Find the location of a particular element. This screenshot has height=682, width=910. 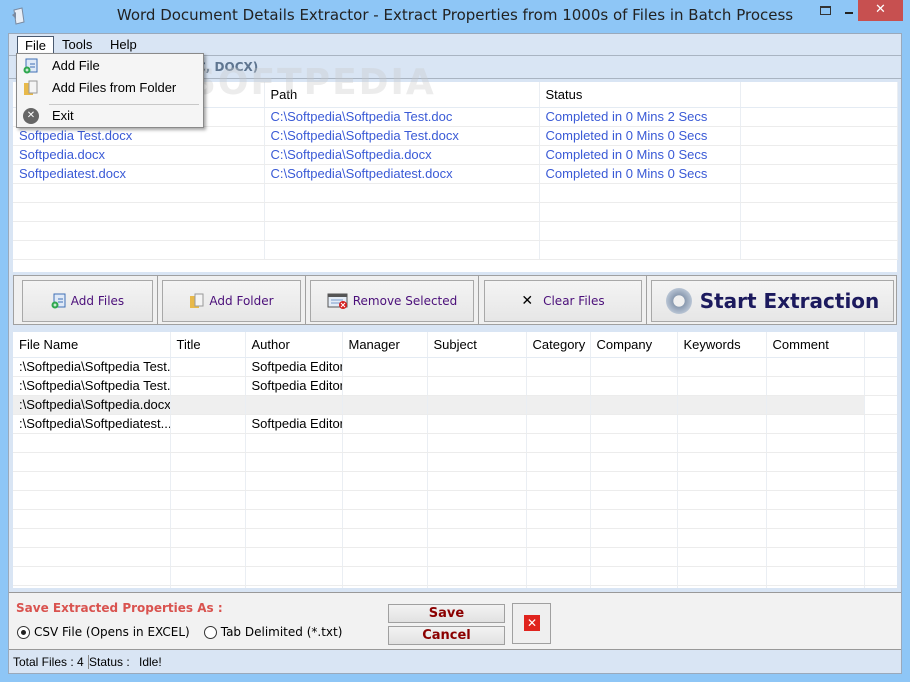

add-folder-button: Add Folder is located at coordinates (231, 301).